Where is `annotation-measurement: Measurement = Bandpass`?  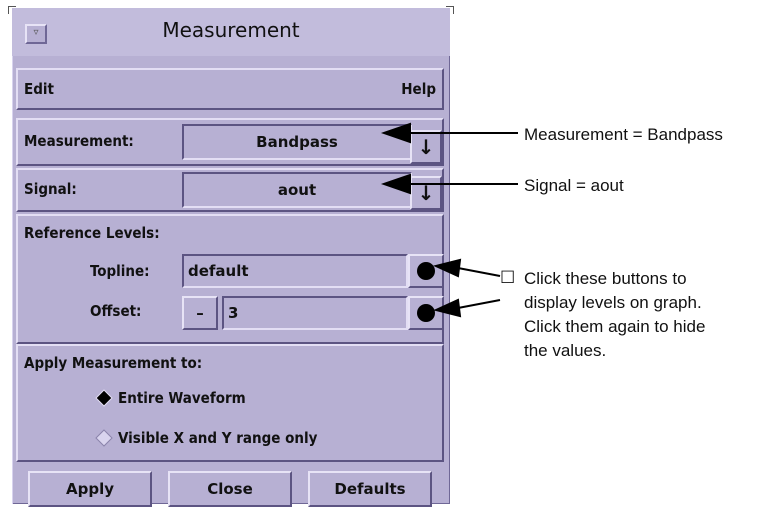 annotation-measurement: Measurement = Bandpass is located at coordinates (623, 134).